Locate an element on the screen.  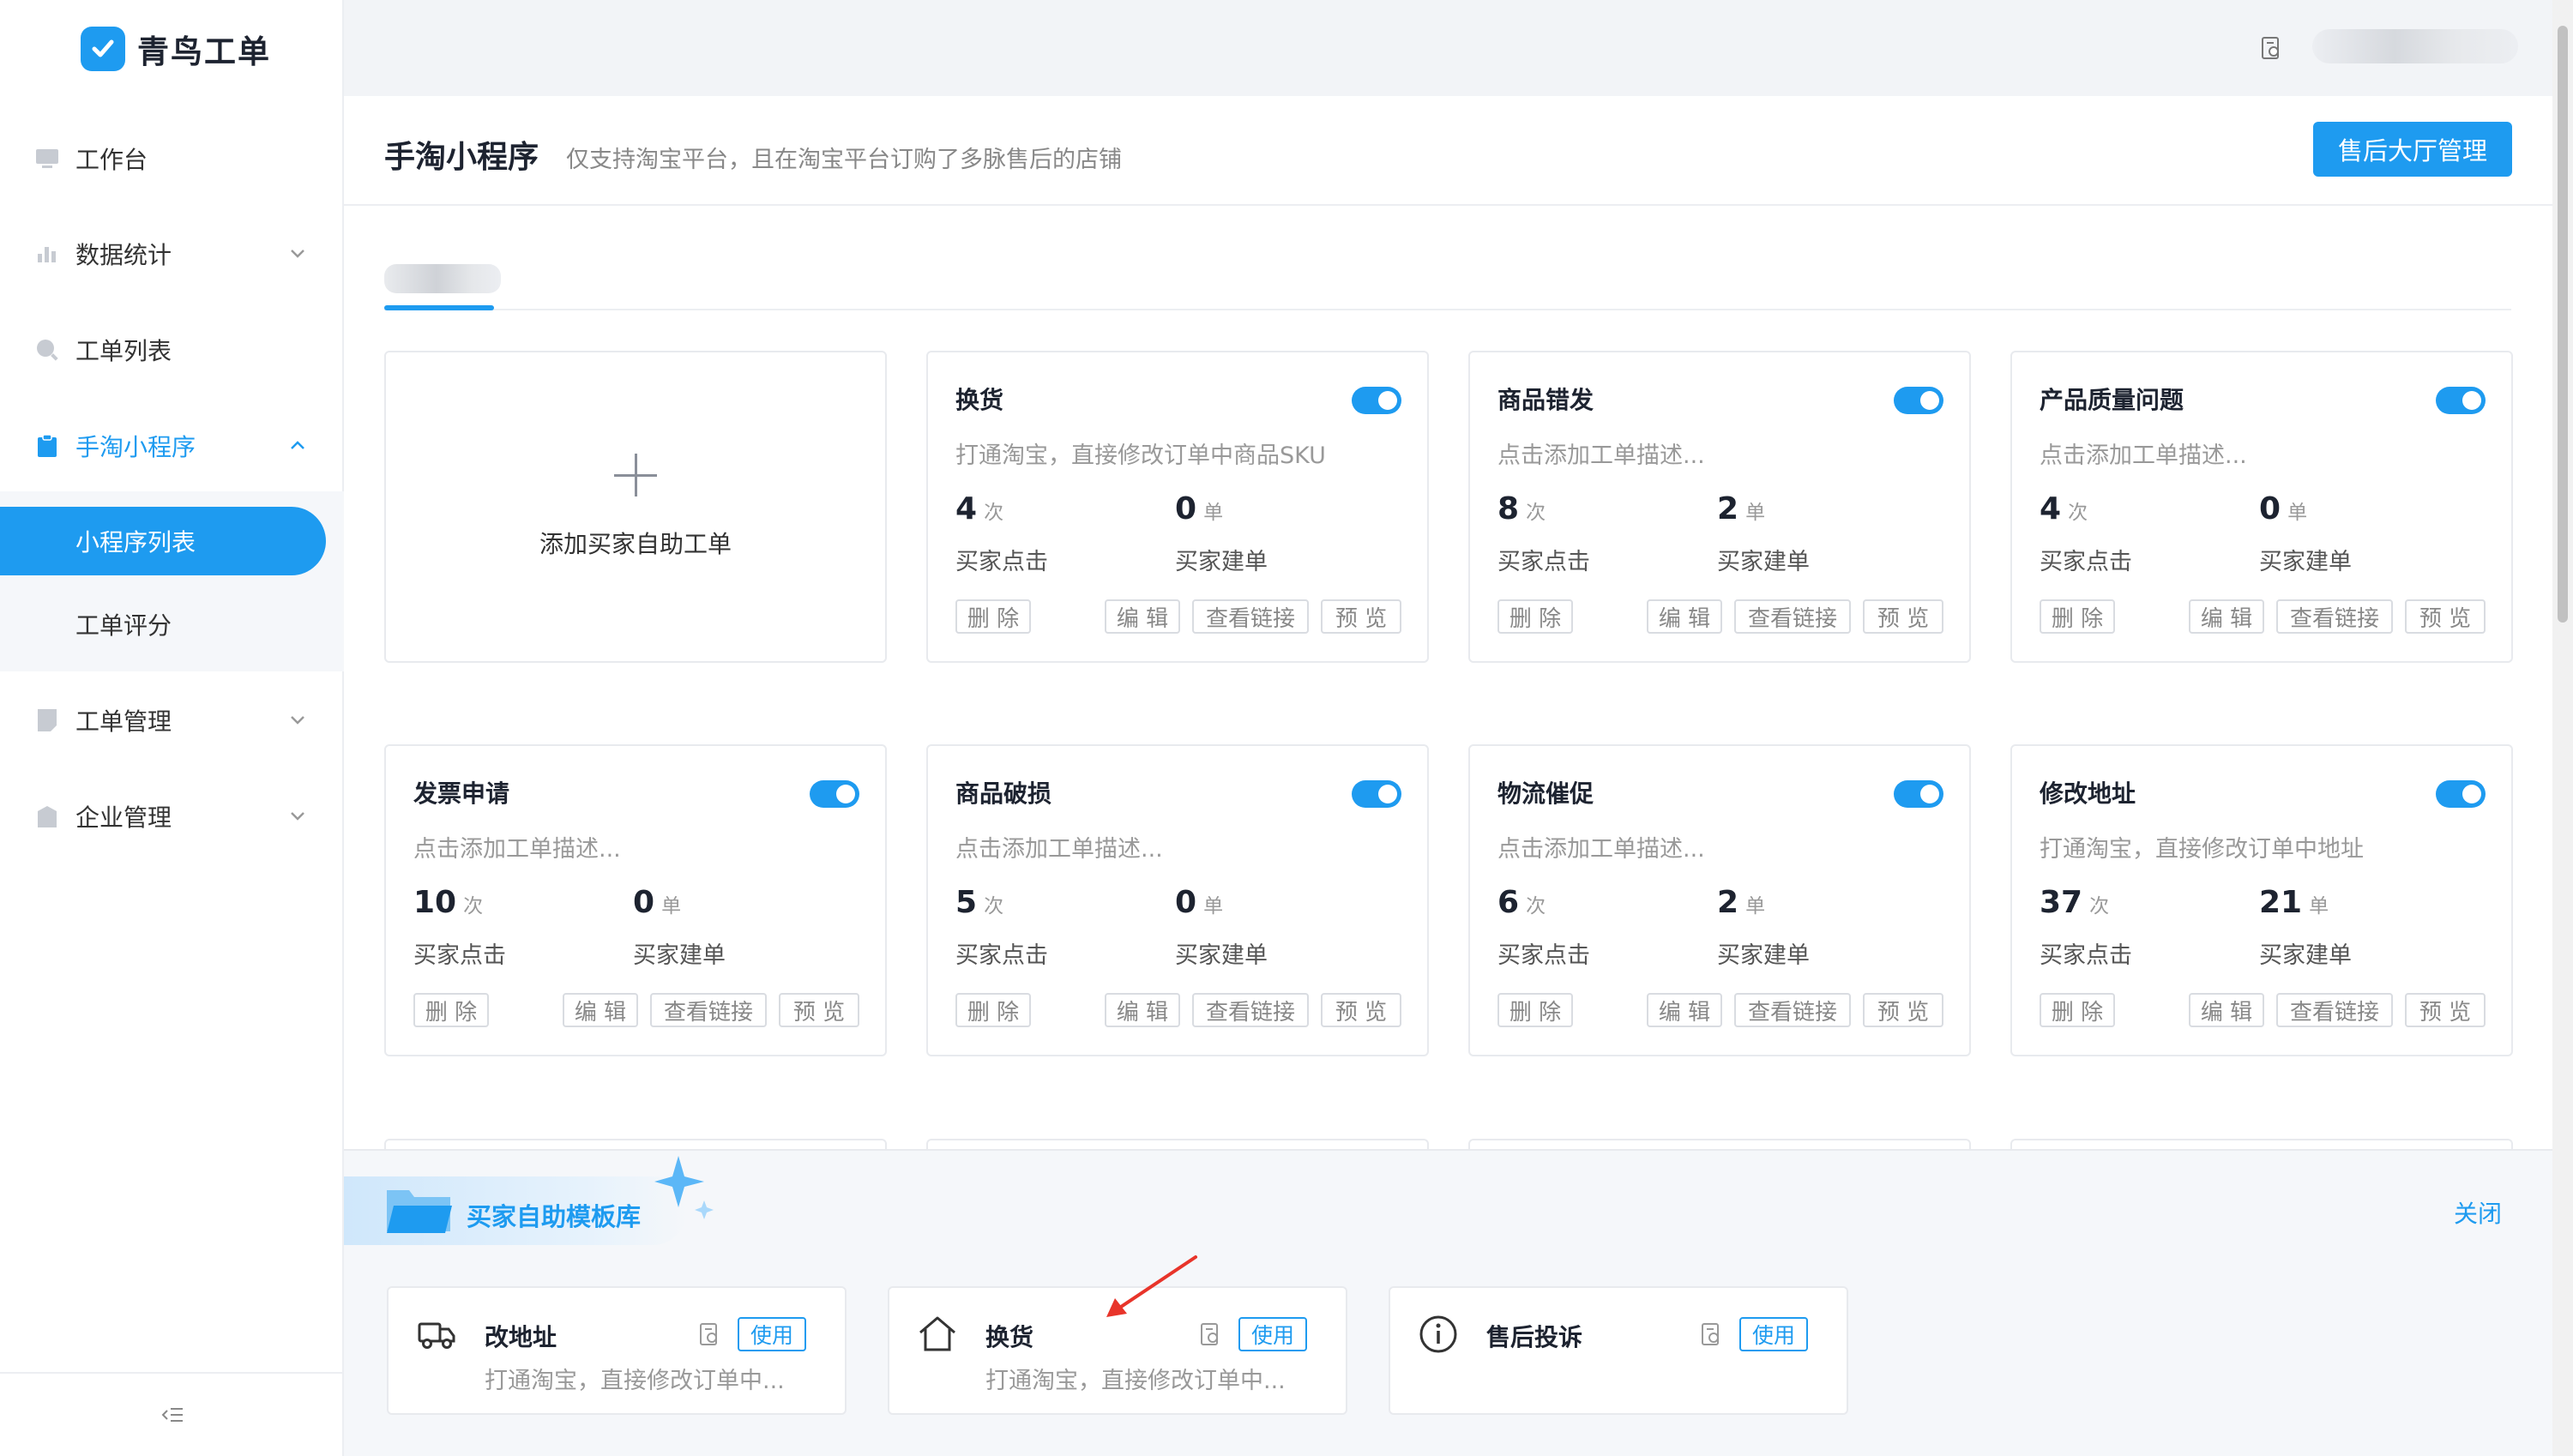
sidebar-item-statistics: 数据统计 is located at coordinates (172, 254).